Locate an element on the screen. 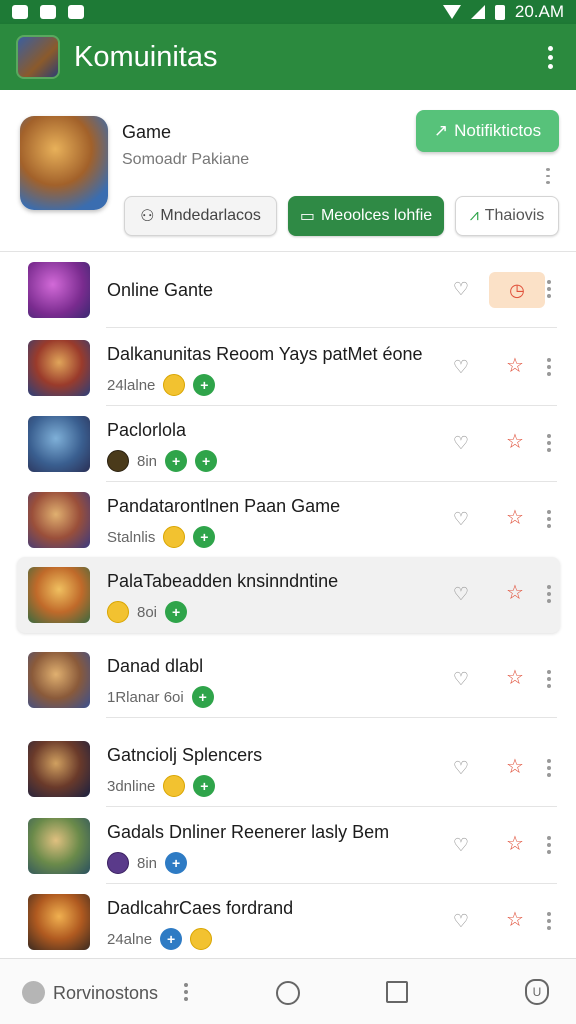  bottom-nav: Rorvinostons U is located at coordinates (288, 991).